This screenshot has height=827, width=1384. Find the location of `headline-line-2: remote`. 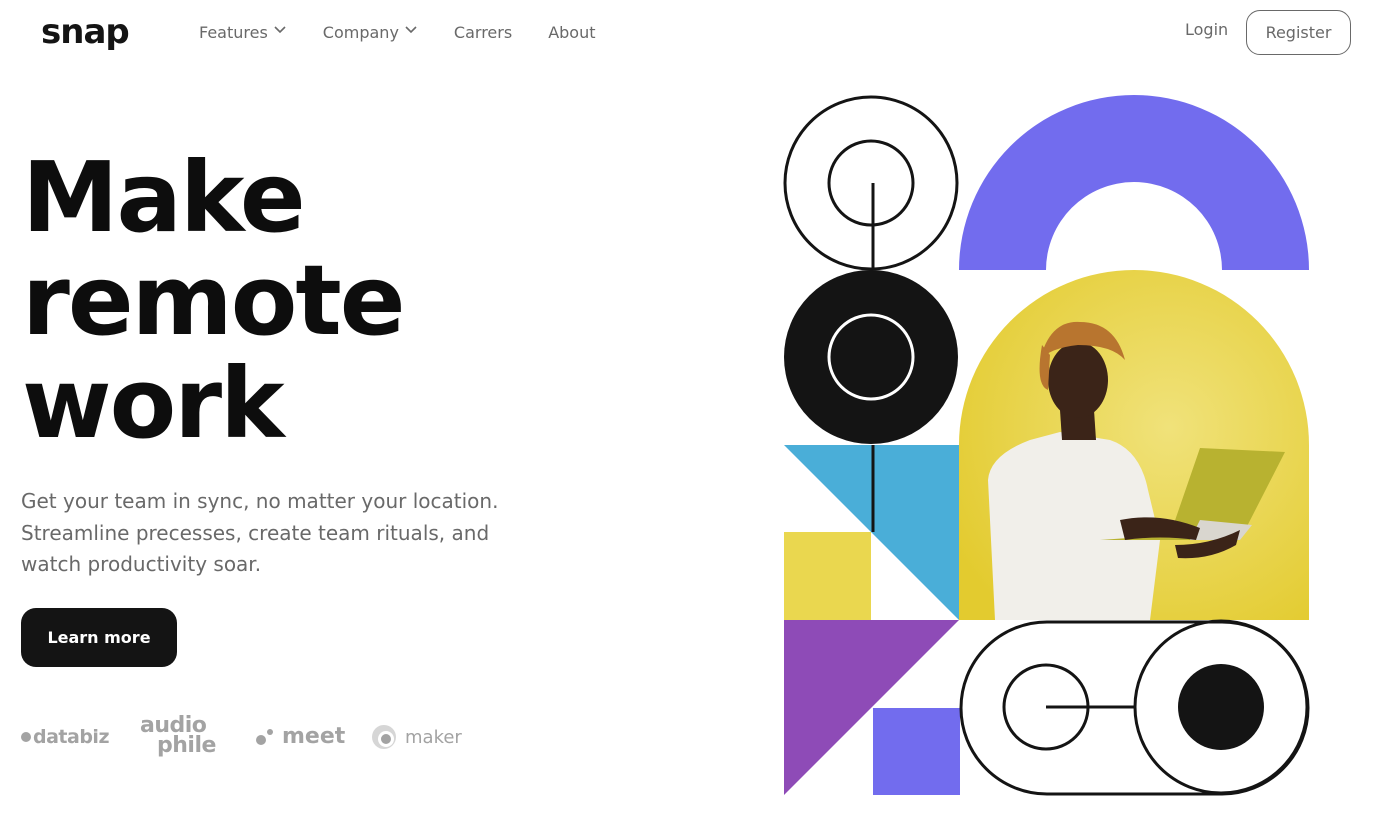

headline-line-2: remote is located at coordinates (213, 300).